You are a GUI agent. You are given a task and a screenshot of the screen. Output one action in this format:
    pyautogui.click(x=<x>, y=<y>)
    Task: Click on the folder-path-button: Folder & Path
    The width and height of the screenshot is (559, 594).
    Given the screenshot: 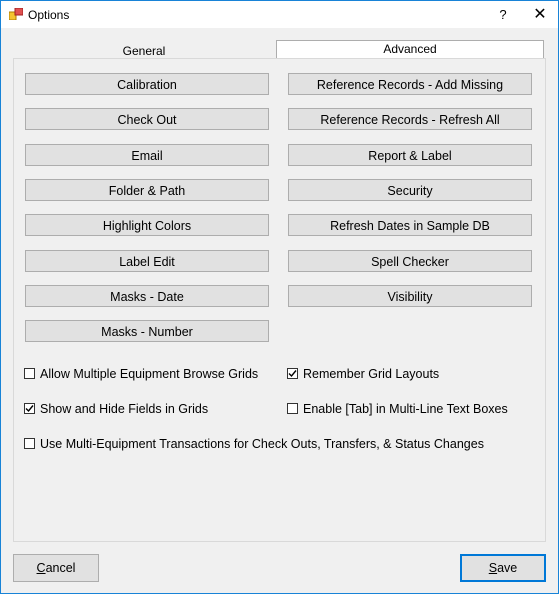 What is the action you would take?
    pyautogui.click(x=147, y=190)
    